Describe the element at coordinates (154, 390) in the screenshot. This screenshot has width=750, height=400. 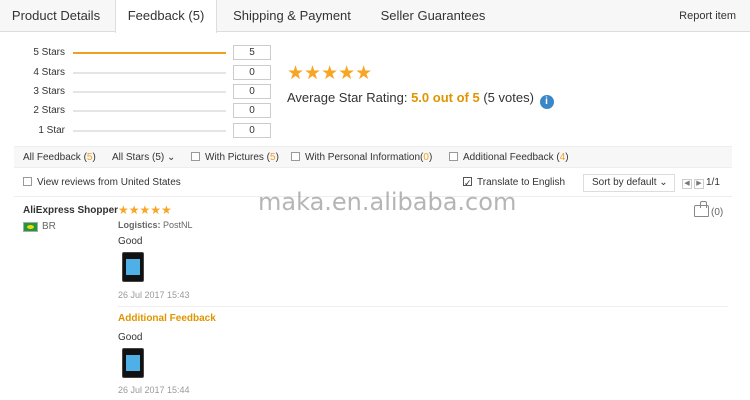
I see `additional-feedback-date: 26 Jul 2017 15:44` at that location.